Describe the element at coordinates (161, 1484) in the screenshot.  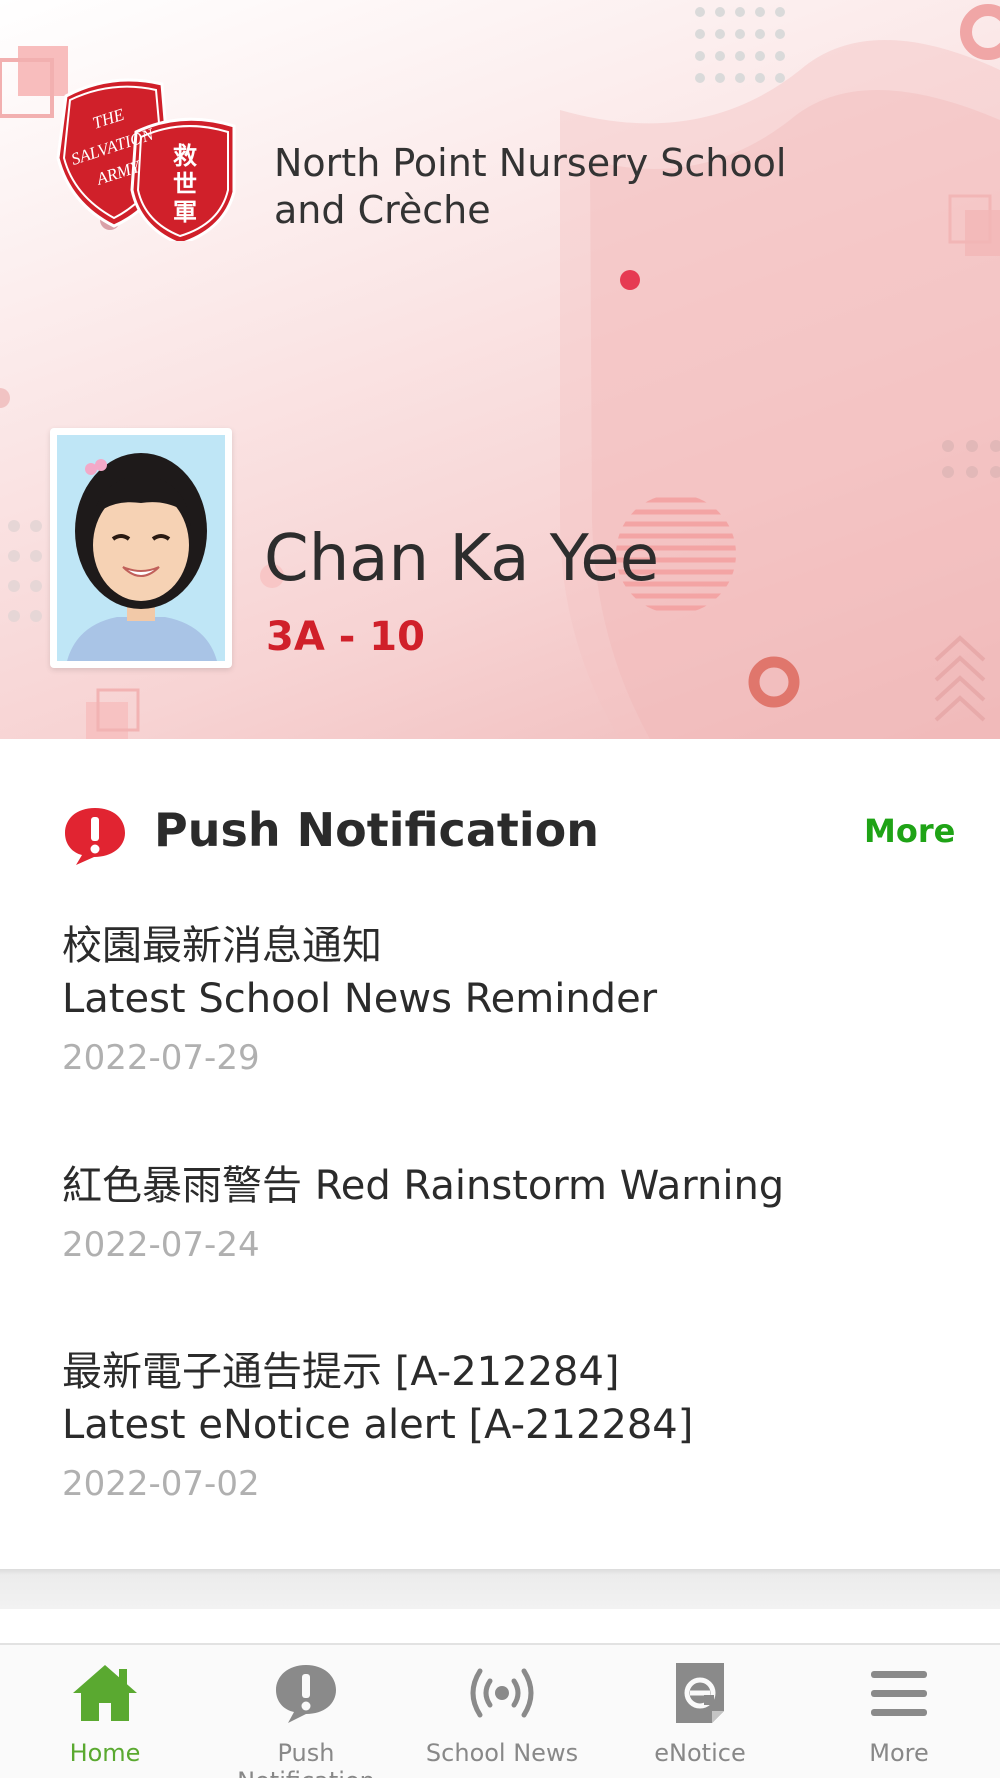
I see `notification-date: 2022-07-02` at that location.